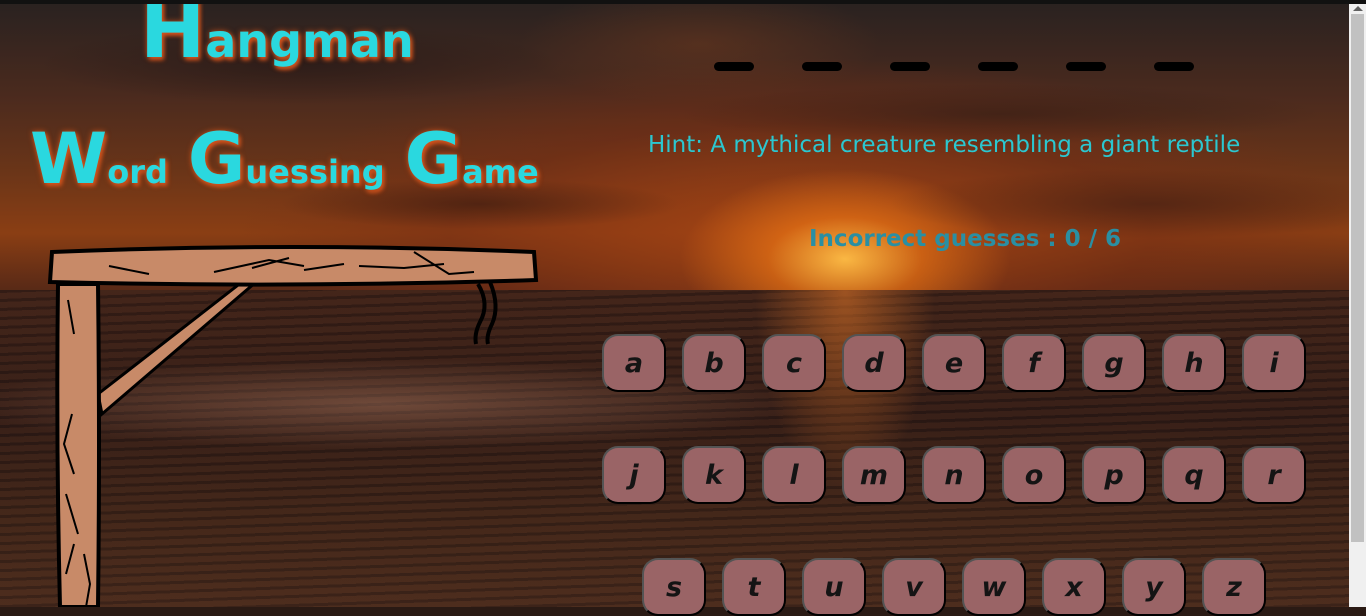 Image resolution: width=1366 pixels, height=616 pixels. Describe the element at coordinates (1194, 475) in the screenshot. I see `key-q: q` at that location.